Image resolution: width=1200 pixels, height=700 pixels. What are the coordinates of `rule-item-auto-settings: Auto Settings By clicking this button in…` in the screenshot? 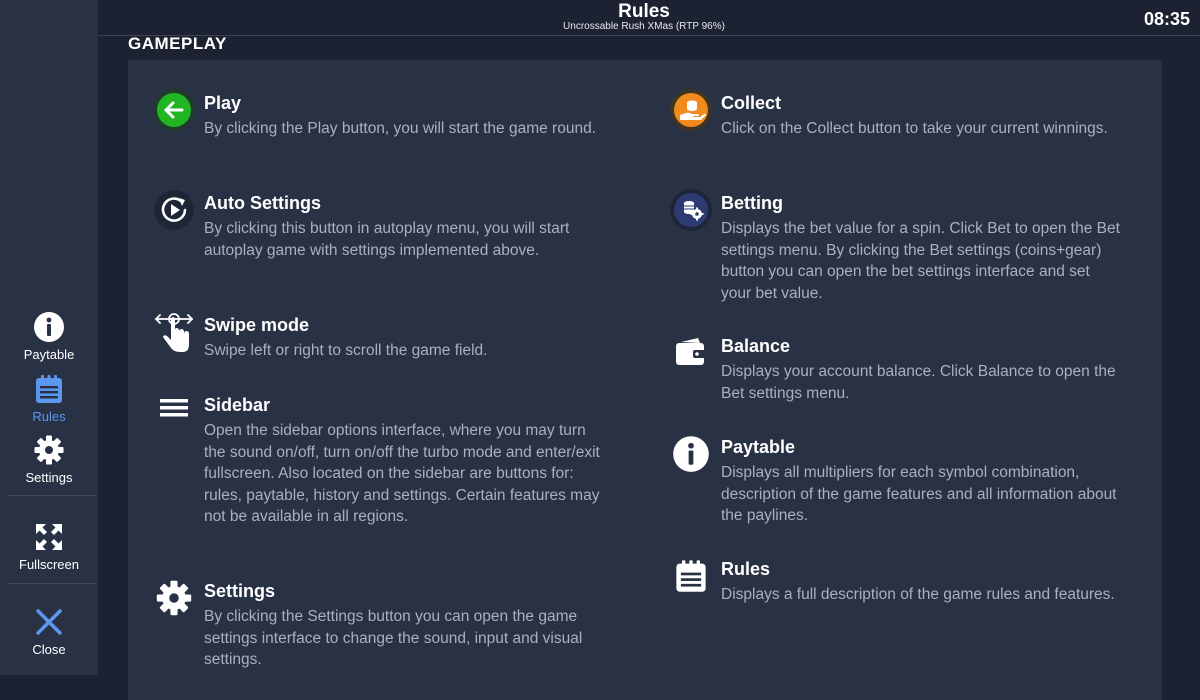 It's located at (379, 225).